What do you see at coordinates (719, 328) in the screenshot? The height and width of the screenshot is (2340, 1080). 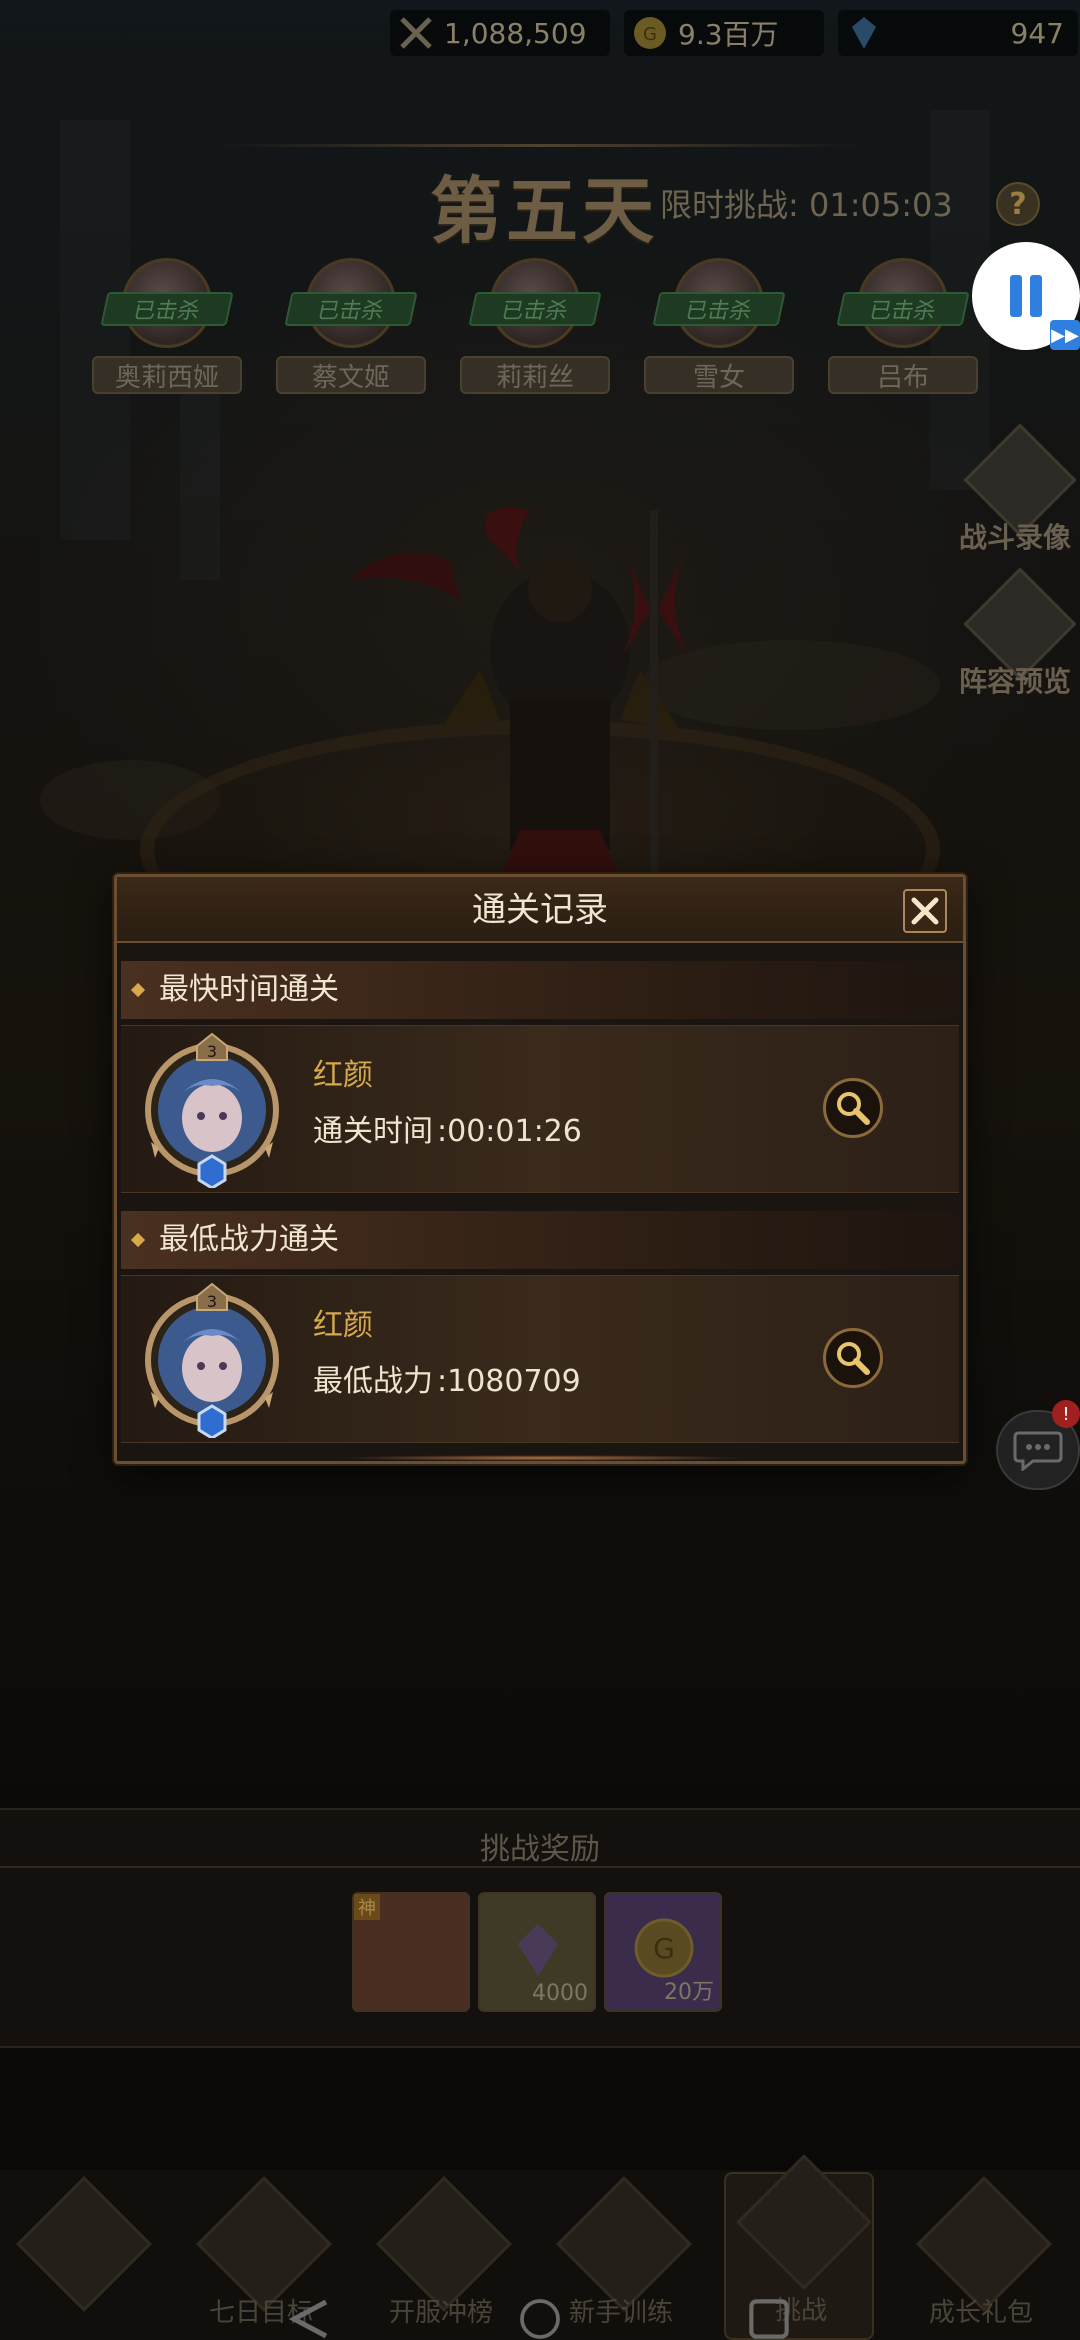 I see `boss-entry: 已击杀 雪女` at bounding box center [719, 328].